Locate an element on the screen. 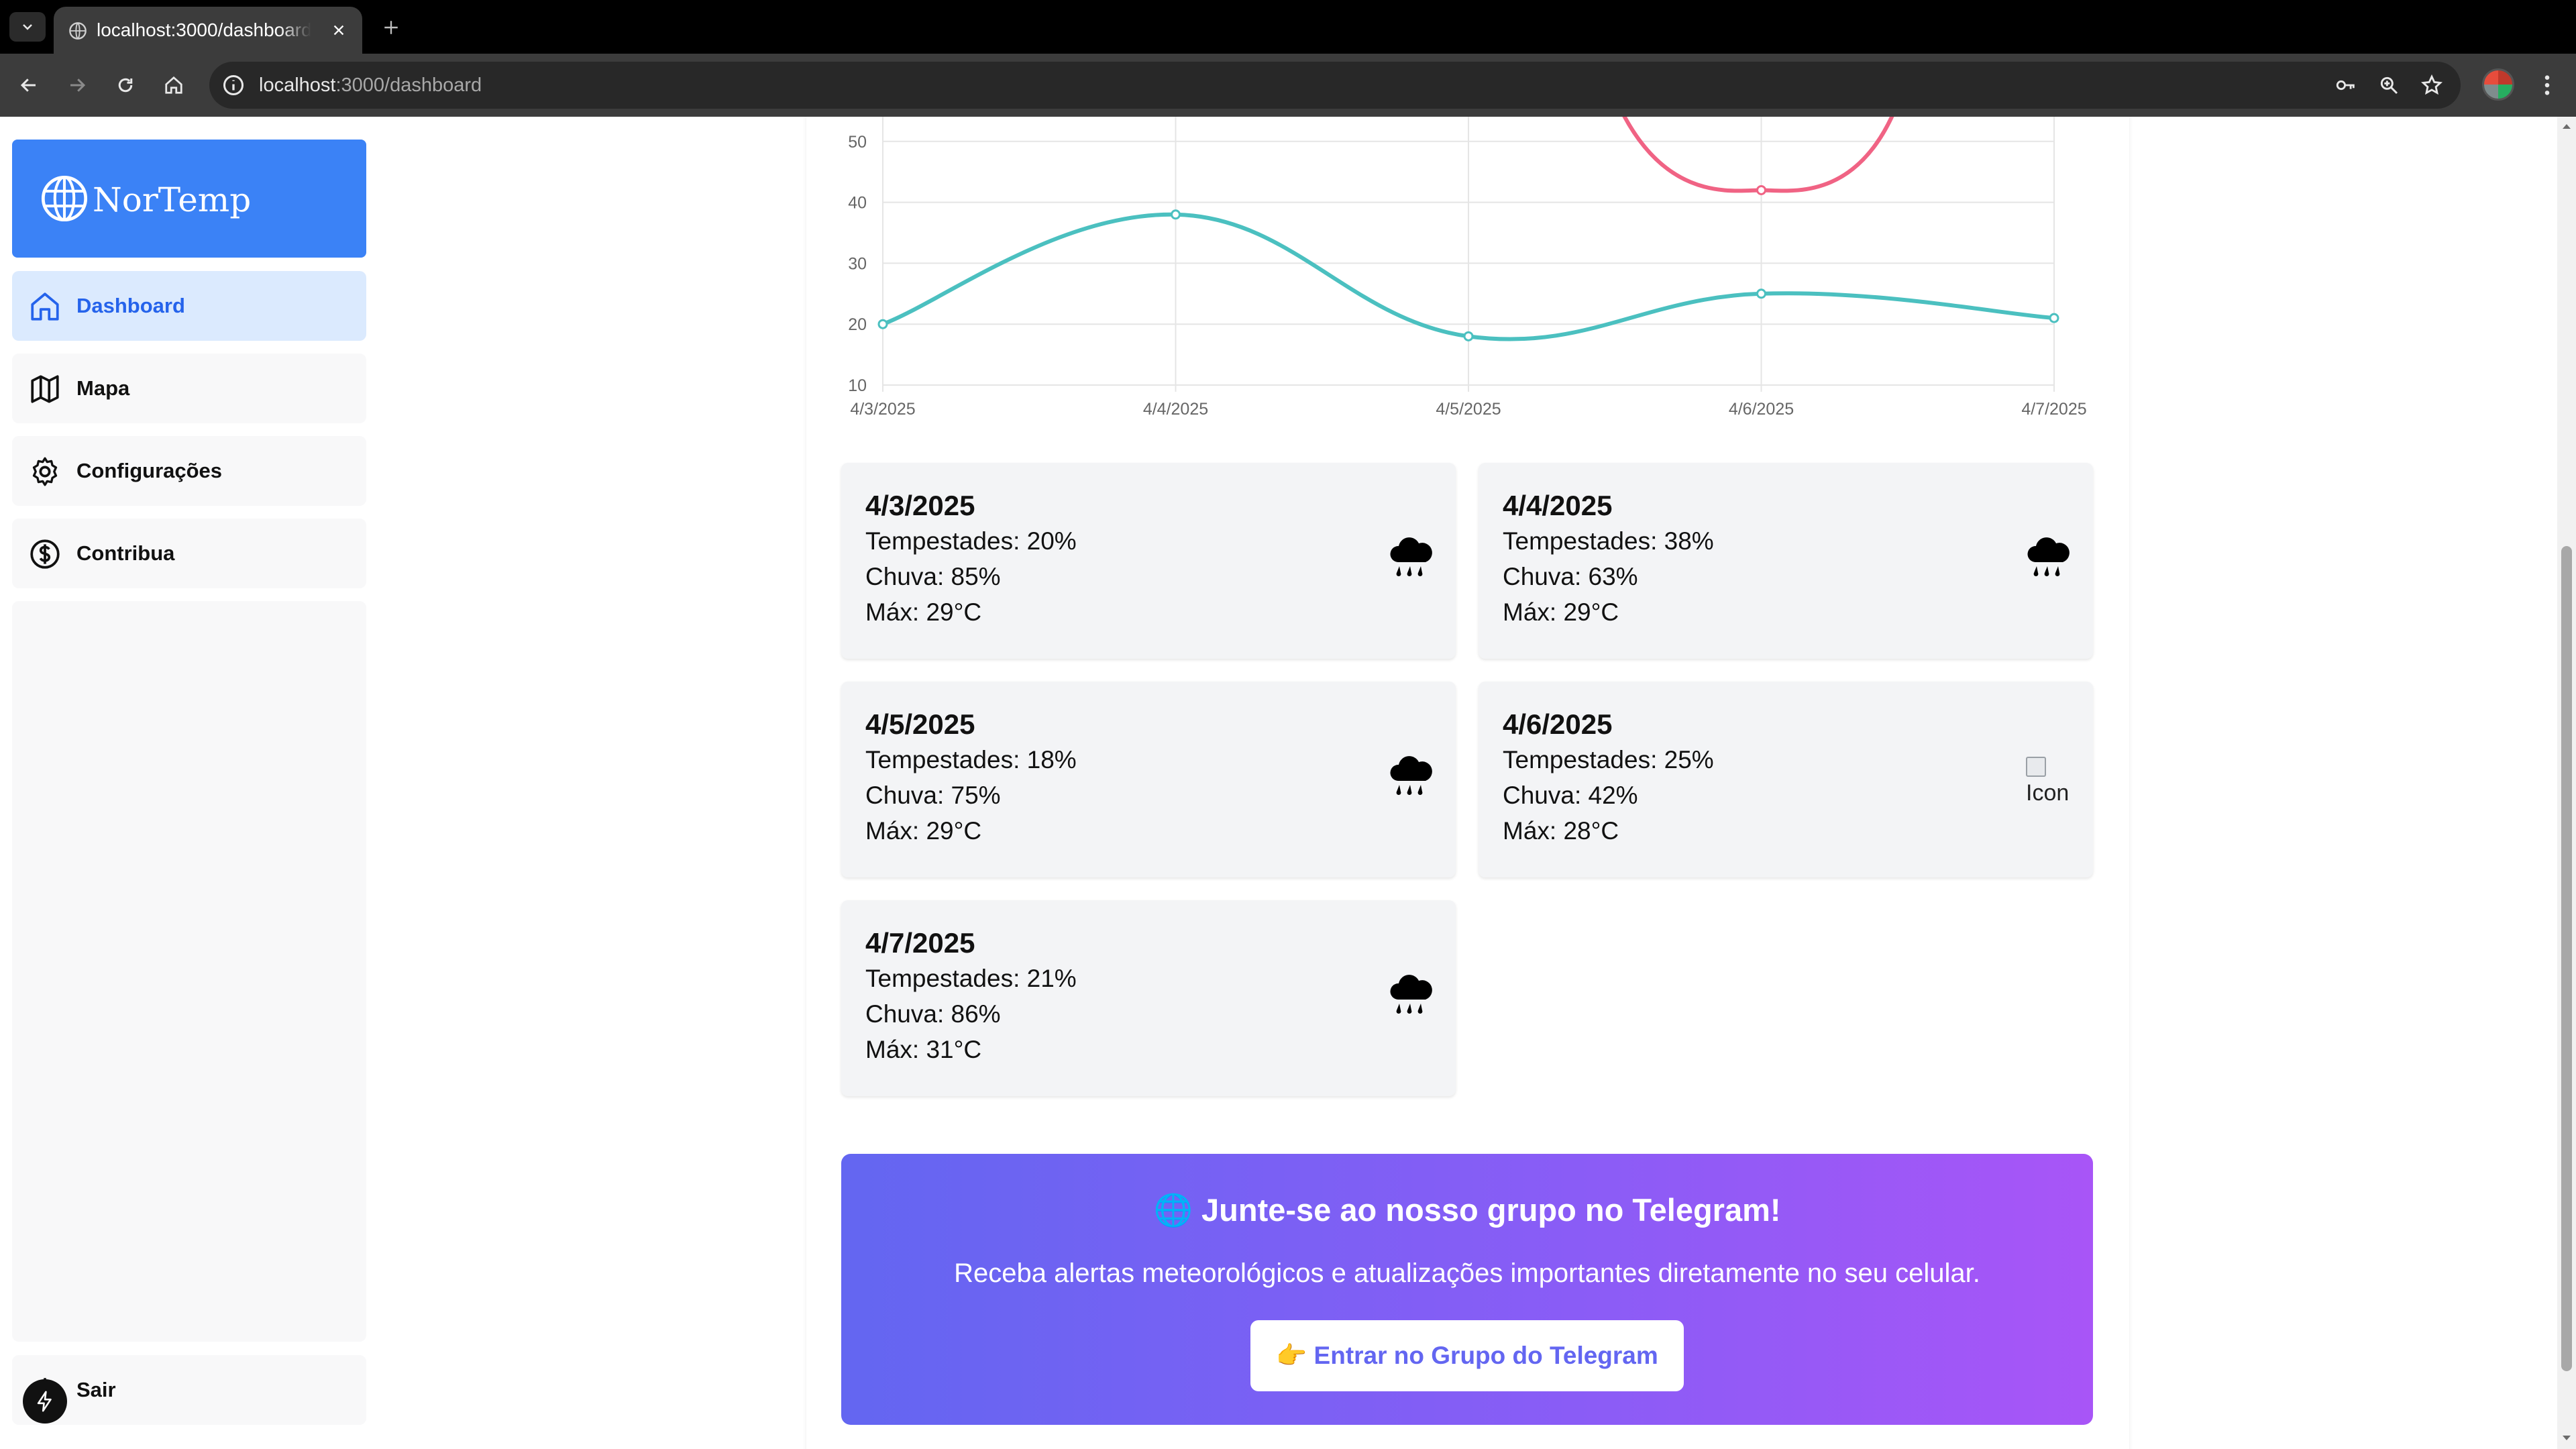  close-tab-icon is located at coordinates (339, 30).